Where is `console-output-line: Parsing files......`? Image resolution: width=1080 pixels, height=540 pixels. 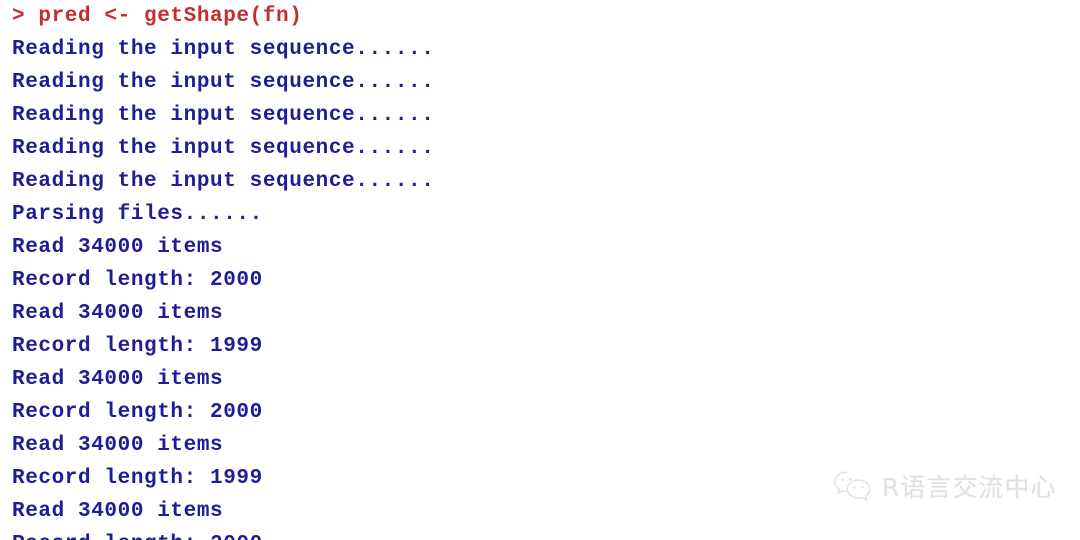 console-output-line: Parsing files...... is located at coordinates (137, 214).